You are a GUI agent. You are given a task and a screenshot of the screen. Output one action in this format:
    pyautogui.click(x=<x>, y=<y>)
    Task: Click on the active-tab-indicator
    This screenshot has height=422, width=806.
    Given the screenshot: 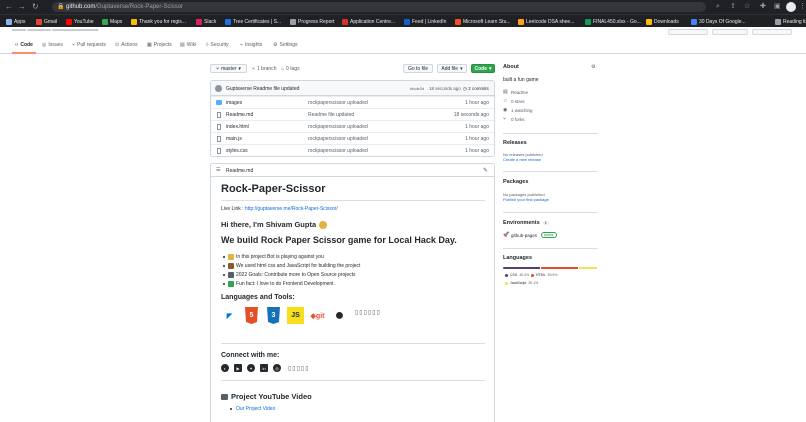 What is the action you would take?
    pyautogui.click(x=24, y=53)
    